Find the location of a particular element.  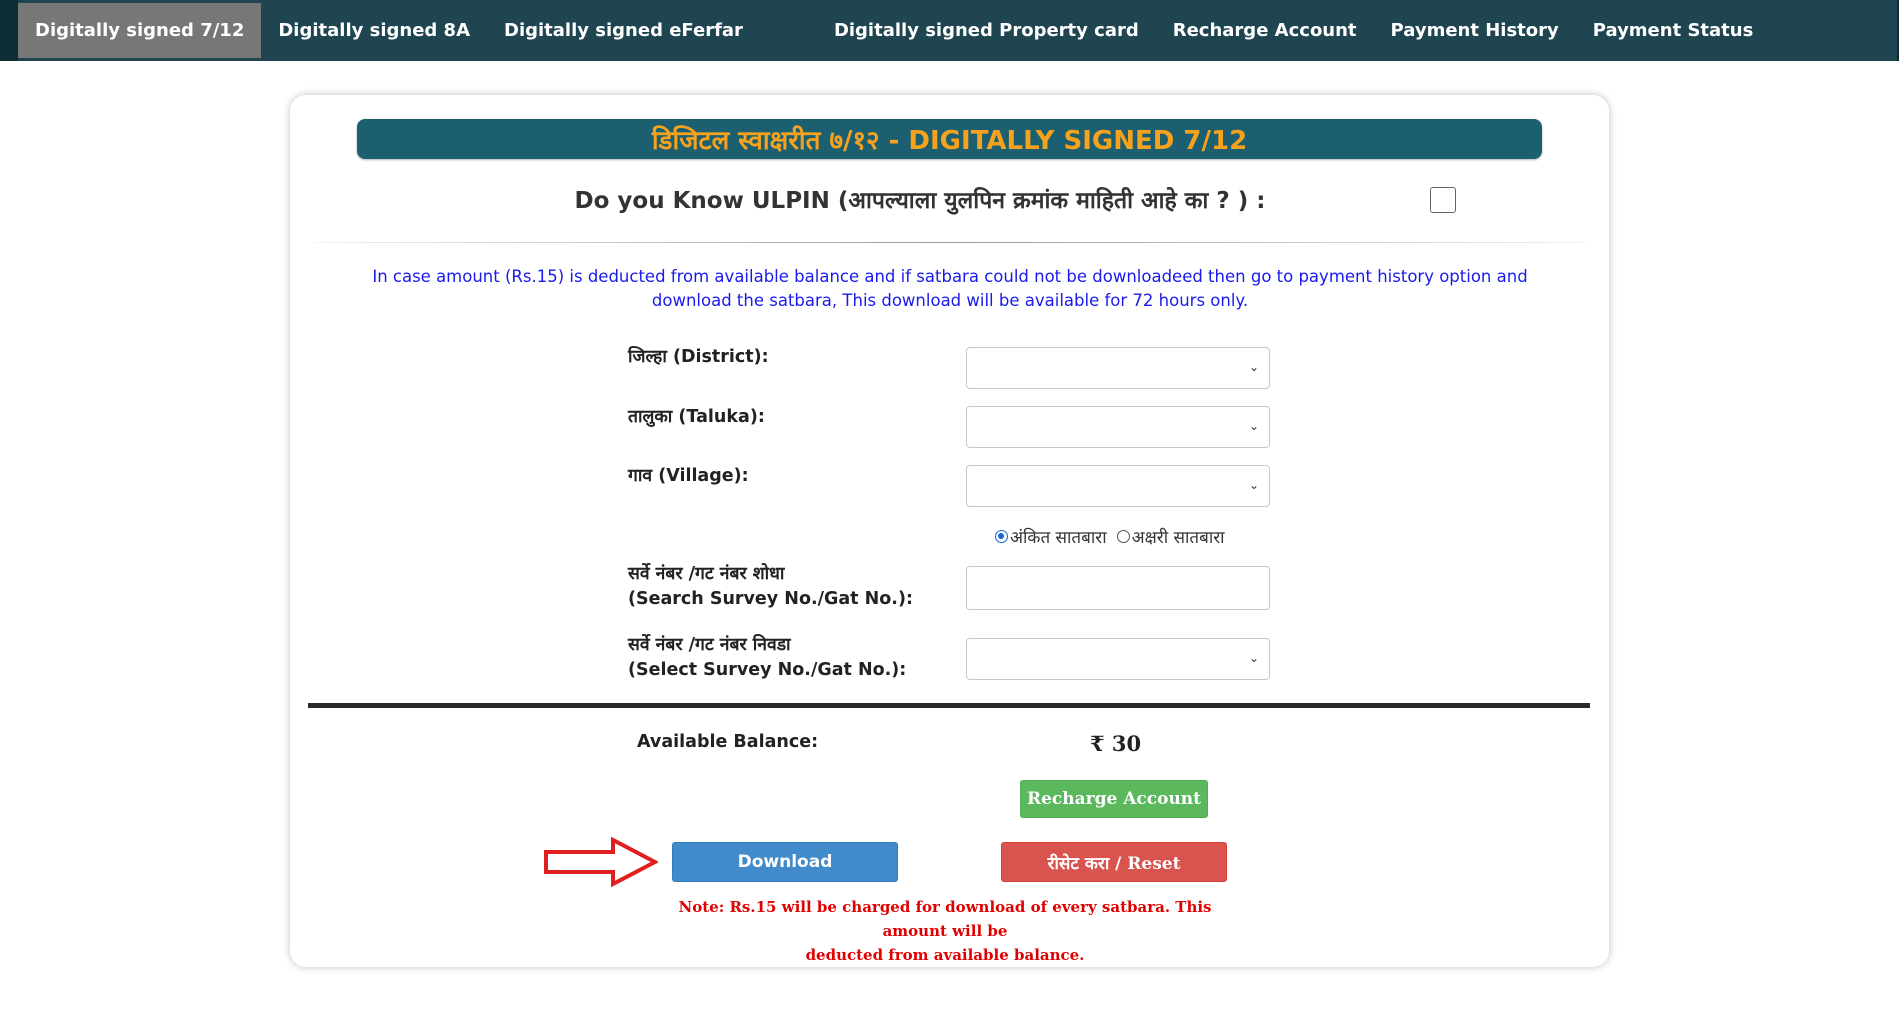

recharge-account-button: Recharge Account is located at coordinates (1114, 799).